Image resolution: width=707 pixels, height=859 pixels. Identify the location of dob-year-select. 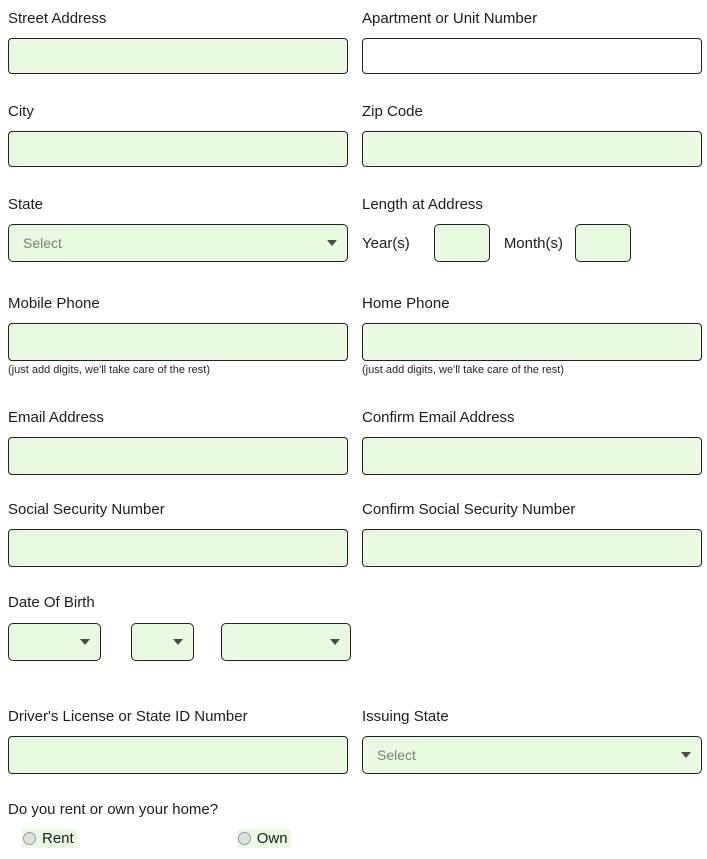
(286, 642).